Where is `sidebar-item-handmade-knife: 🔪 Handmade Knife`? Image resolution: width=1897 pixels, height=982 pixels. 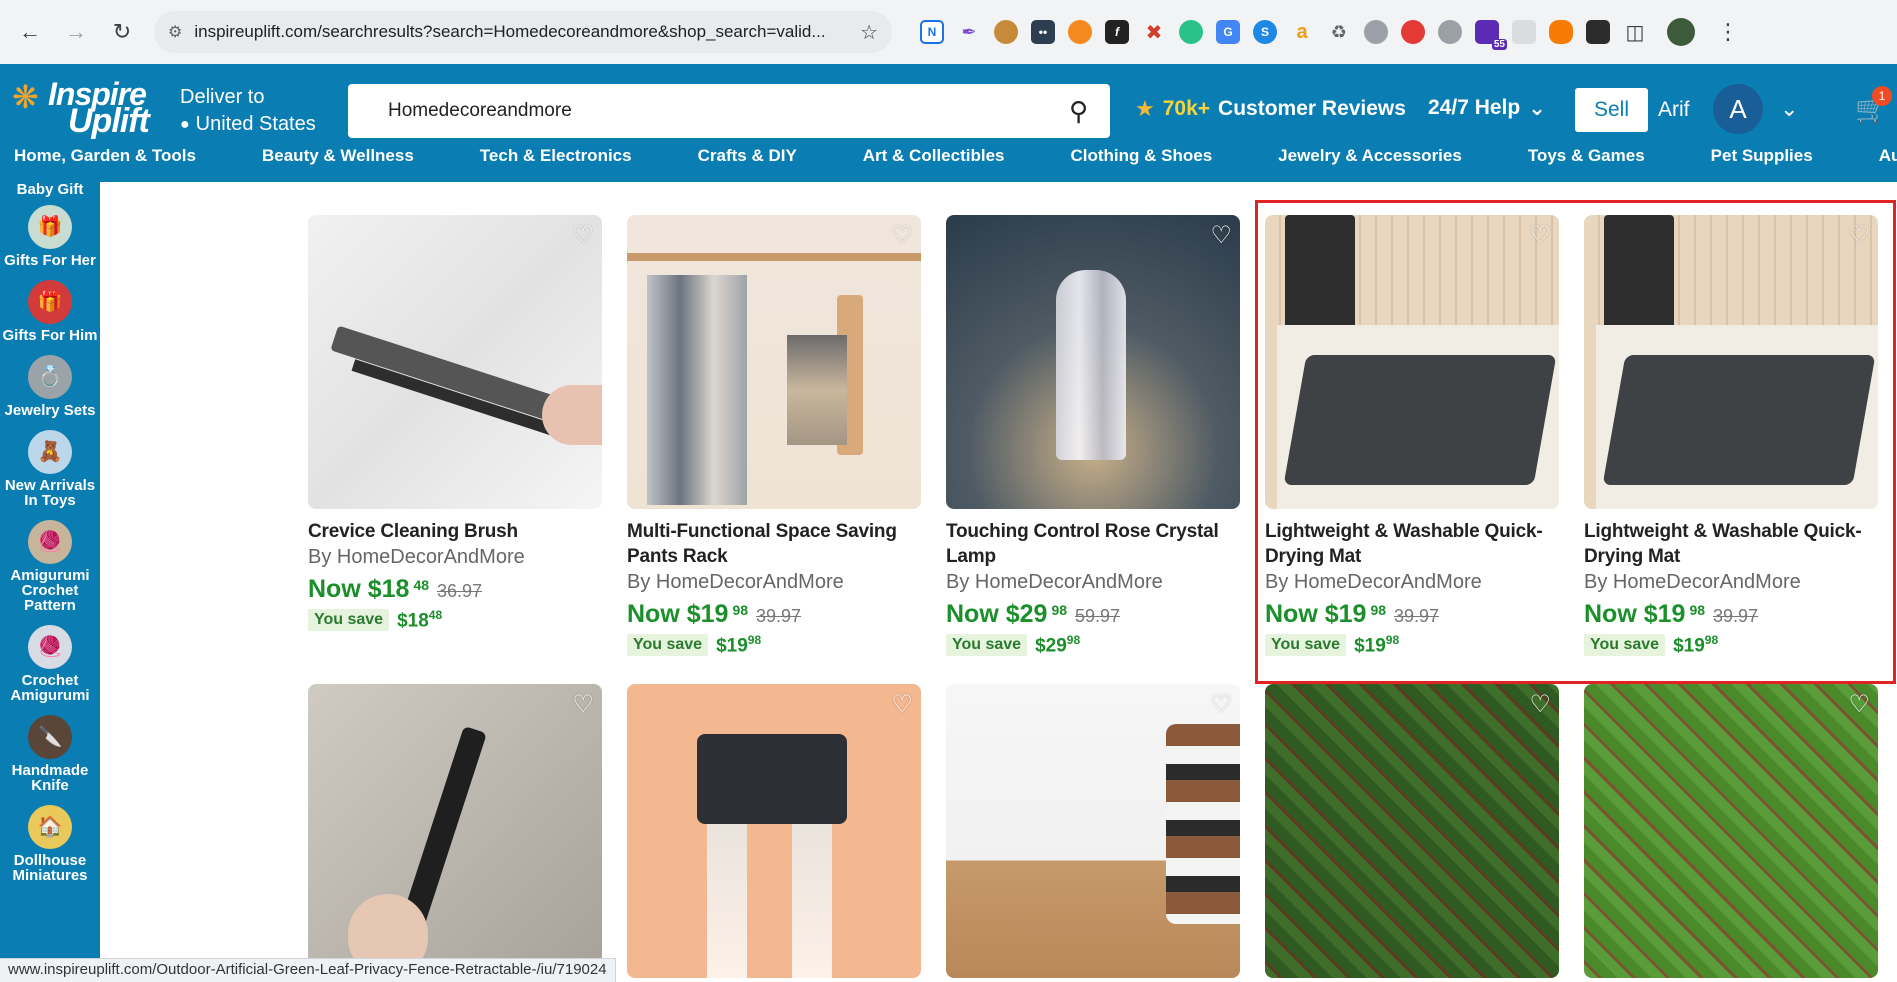
sidebar-item-handmade-knife: 🔪 Handmade Knife is located at coordinates (50, 754).